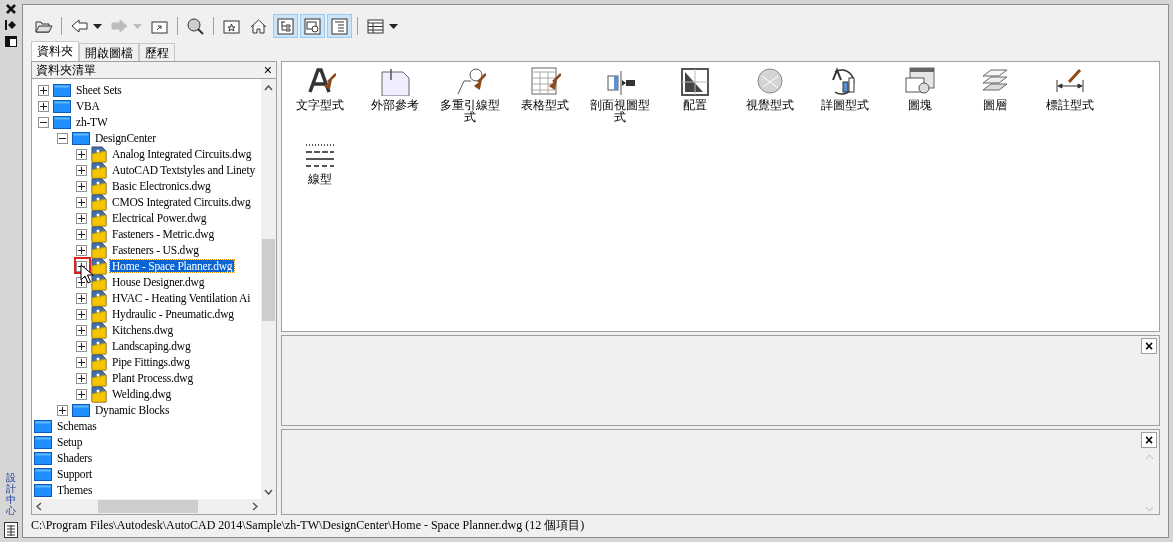  Describe the element at coordinates (75, 490) in the screenshot. I see `tree-item: Themes` at that location.